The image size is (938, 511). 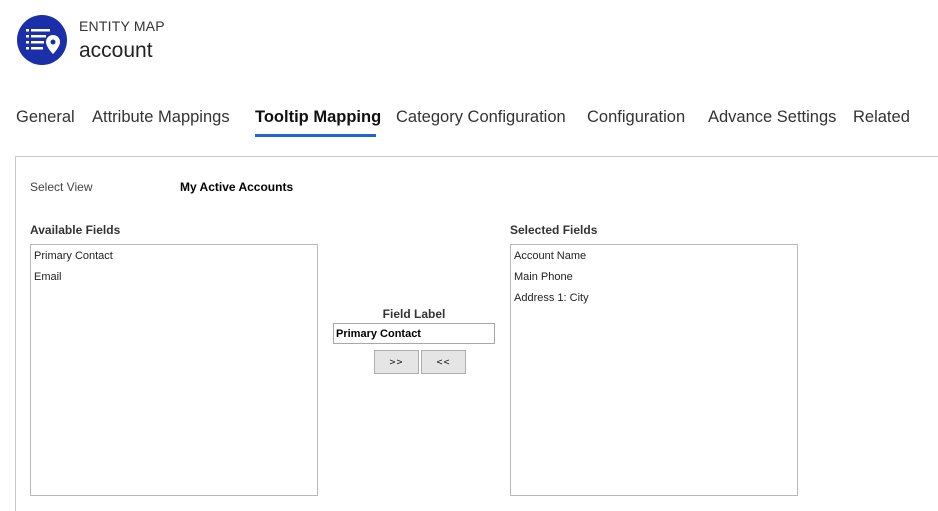 I want to click on tab-tooltip-mapping: Tooltip Mapping, so click(x=318, y=120).